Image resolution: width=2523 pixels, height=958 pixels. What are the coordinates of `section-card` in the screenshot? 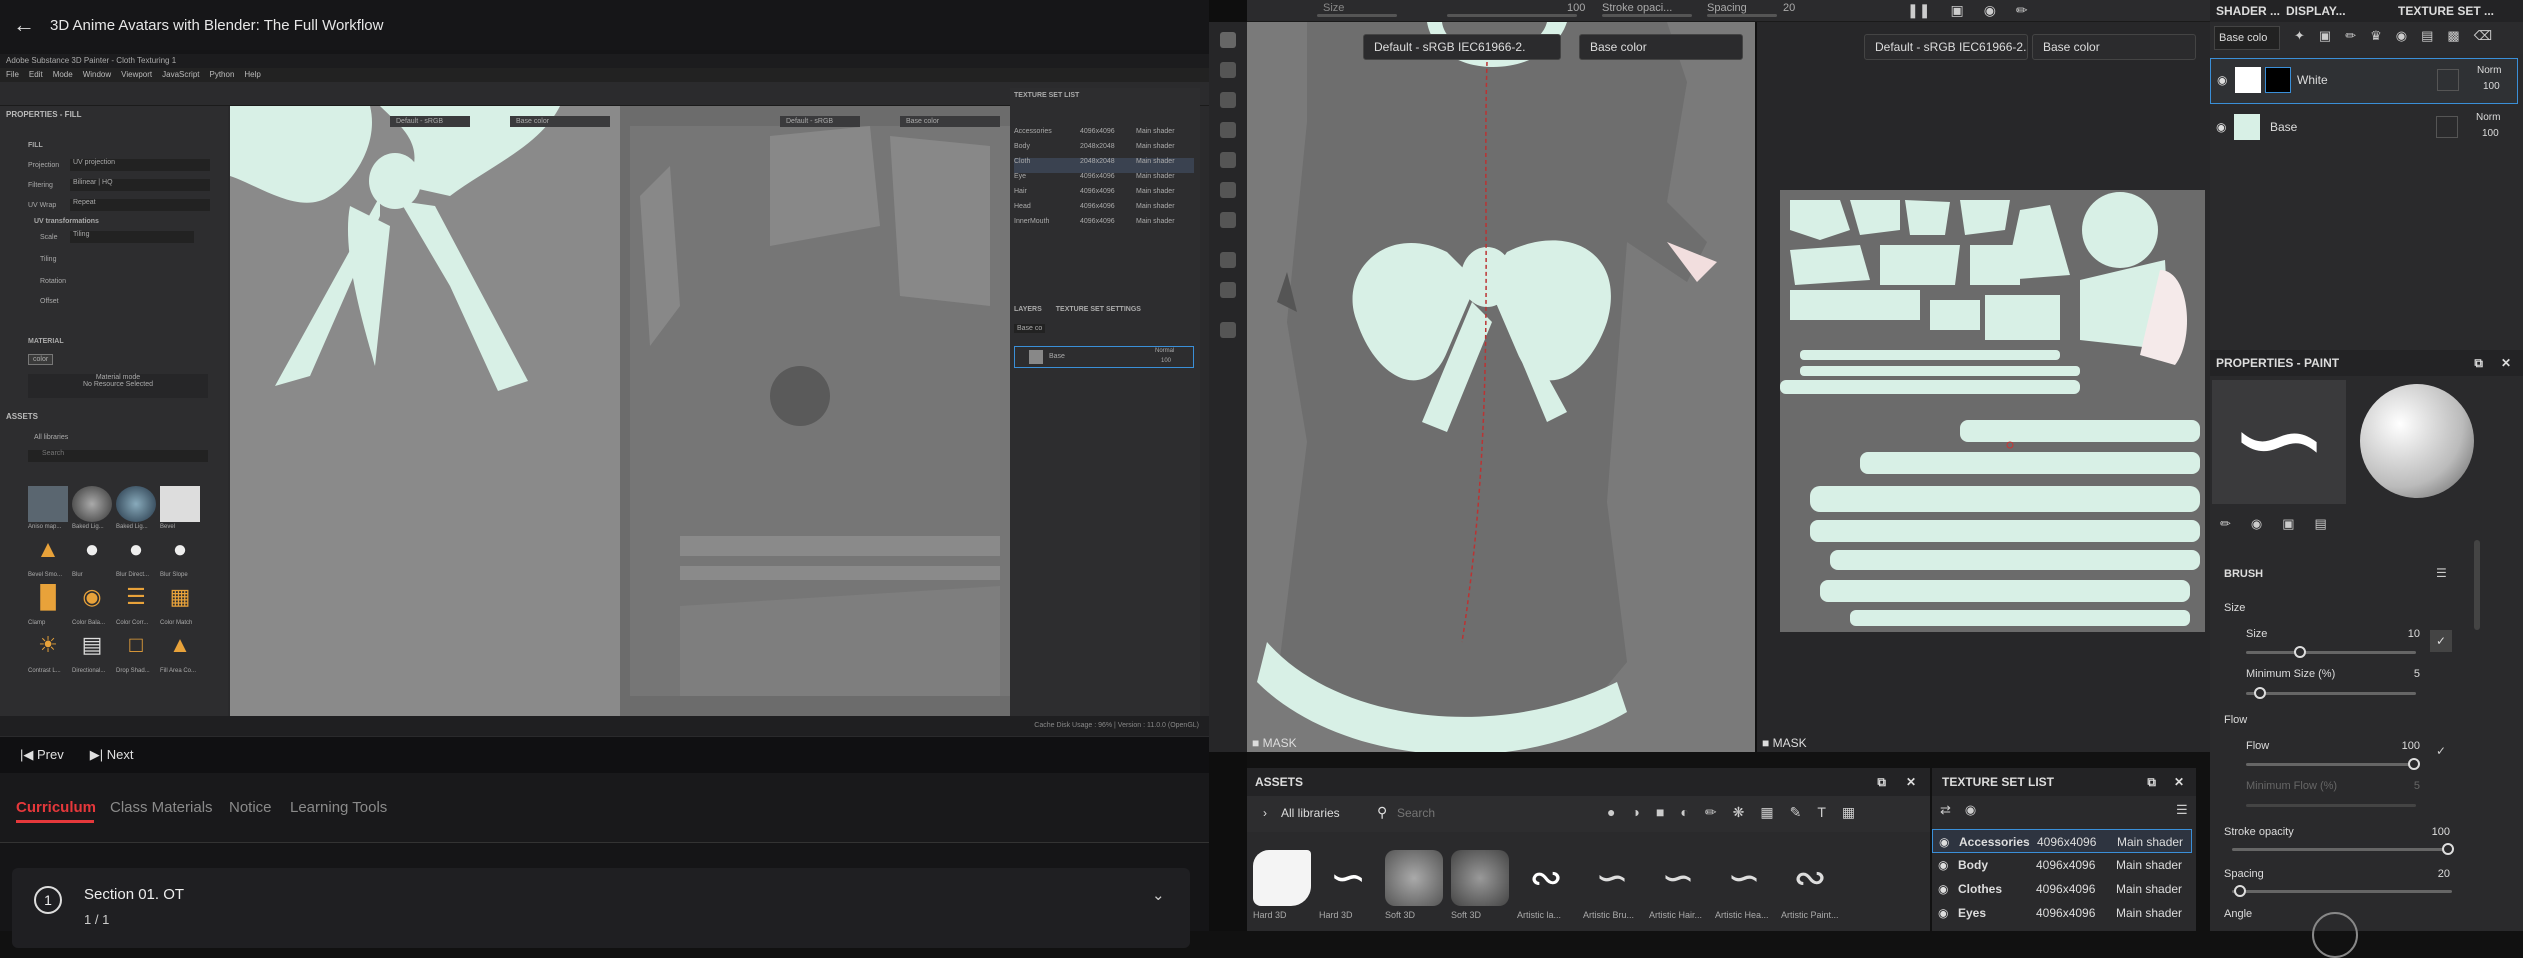 It's located at (601, 908).